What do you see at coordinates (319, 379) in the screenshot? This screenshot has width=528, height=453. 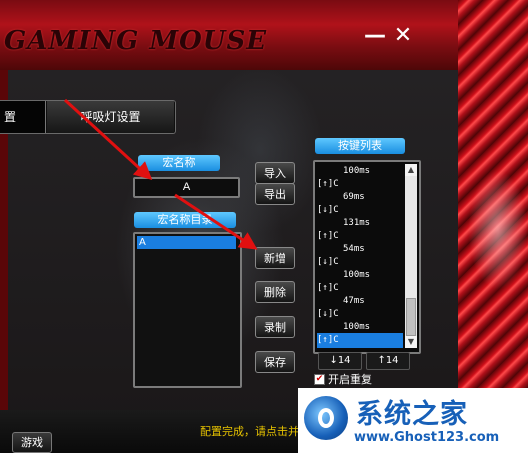 I see `repeat-checkbox: ✔` at bounding box center [319, 379].